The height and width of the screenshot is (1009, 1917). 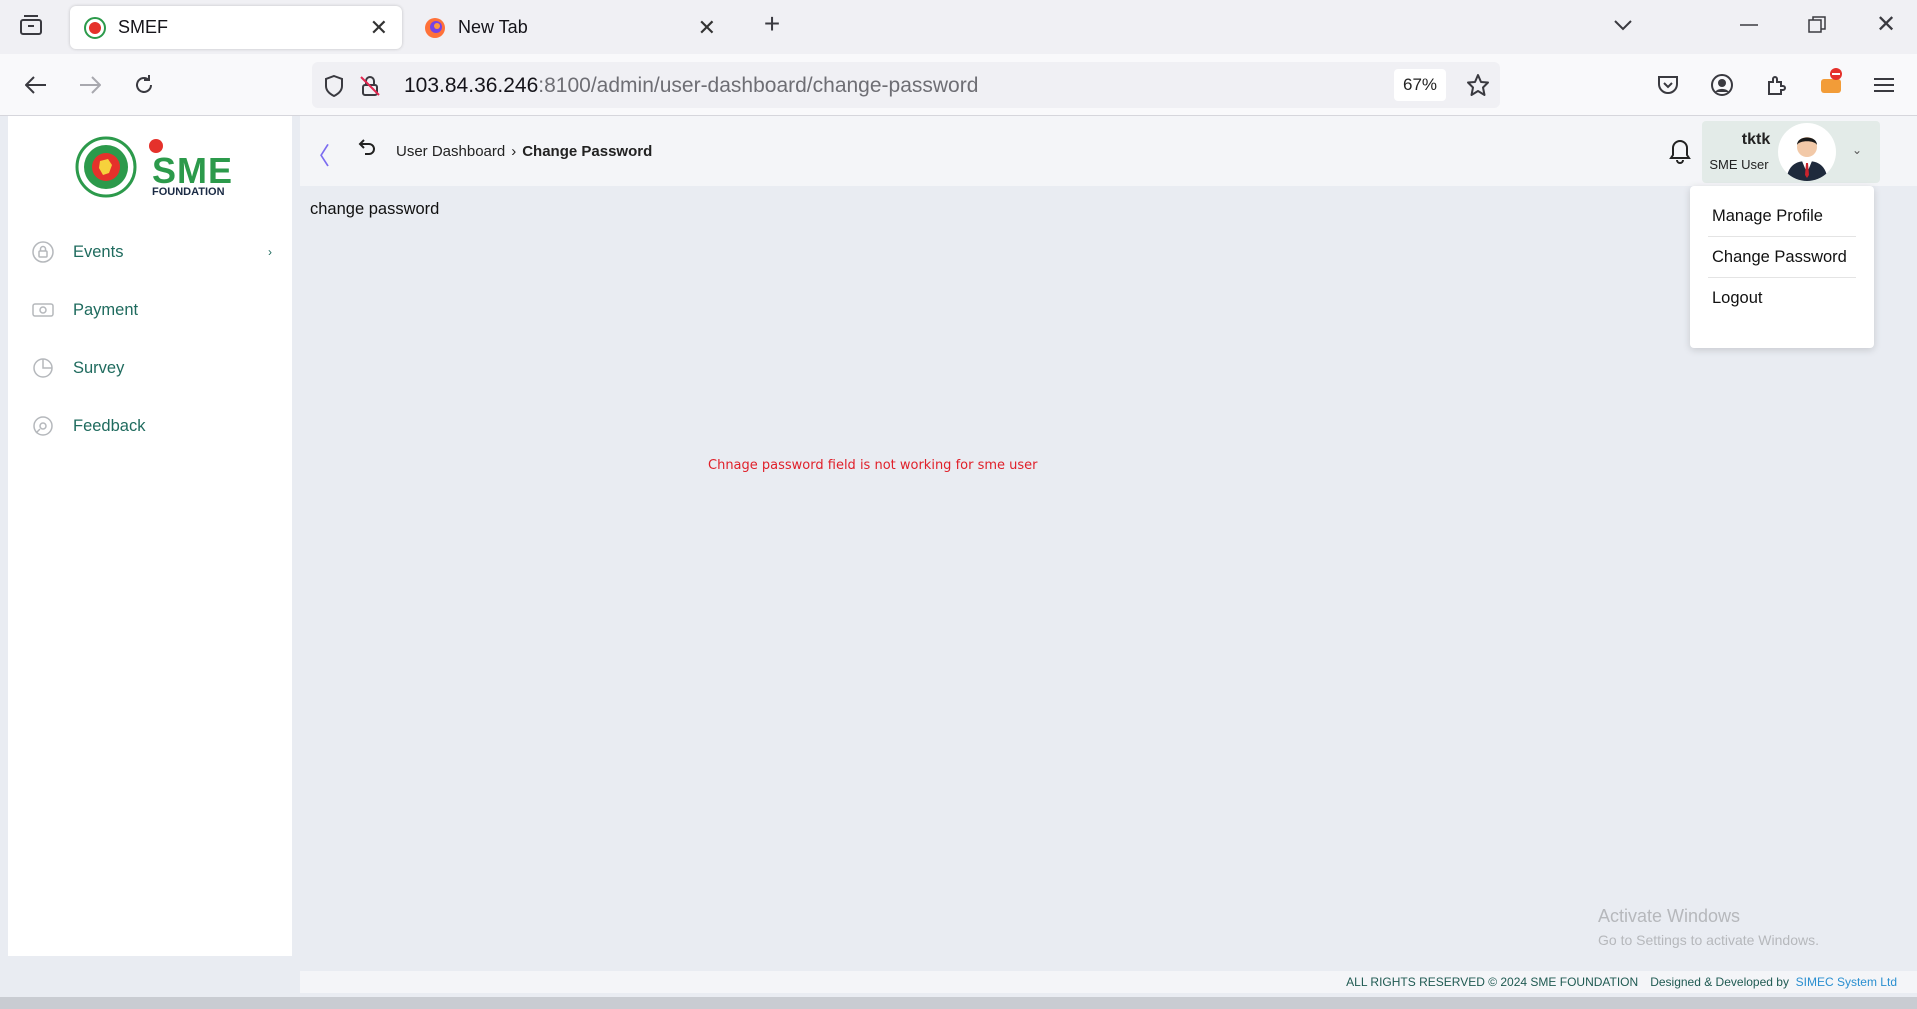 I want to click on sme-foundation-logo: SME FOUNDATION, so click(x=159, y=167).